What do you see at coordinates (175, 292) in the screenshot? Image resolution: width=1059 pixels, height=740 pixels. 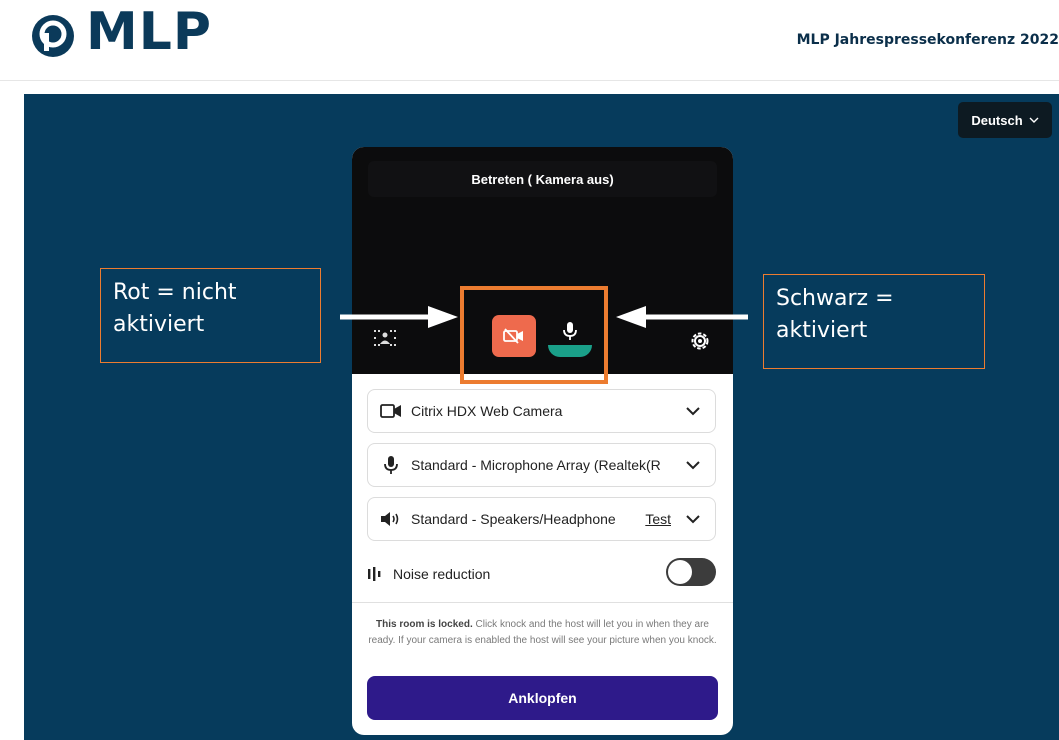 I see `callout-left-line1: Rot = nicht` at bounding box center [175, 292].